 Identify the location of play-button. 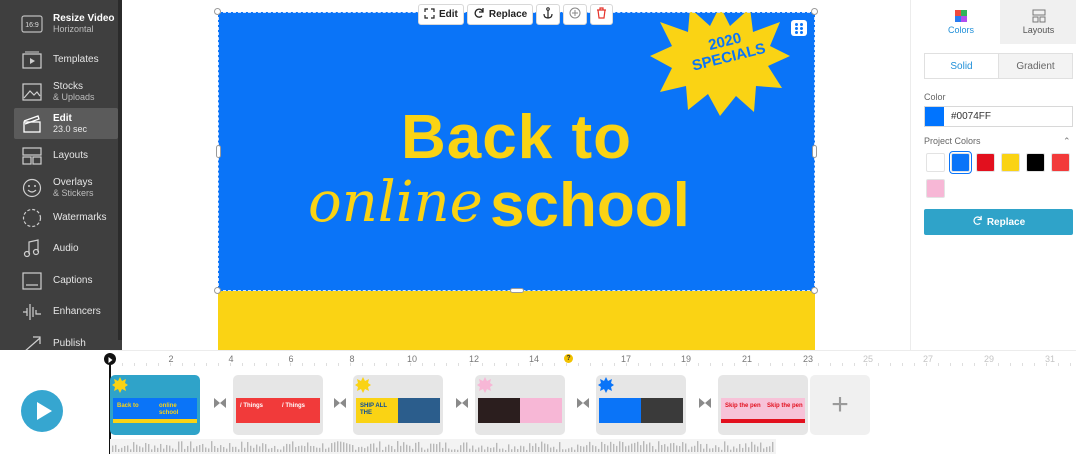
(42, 411).